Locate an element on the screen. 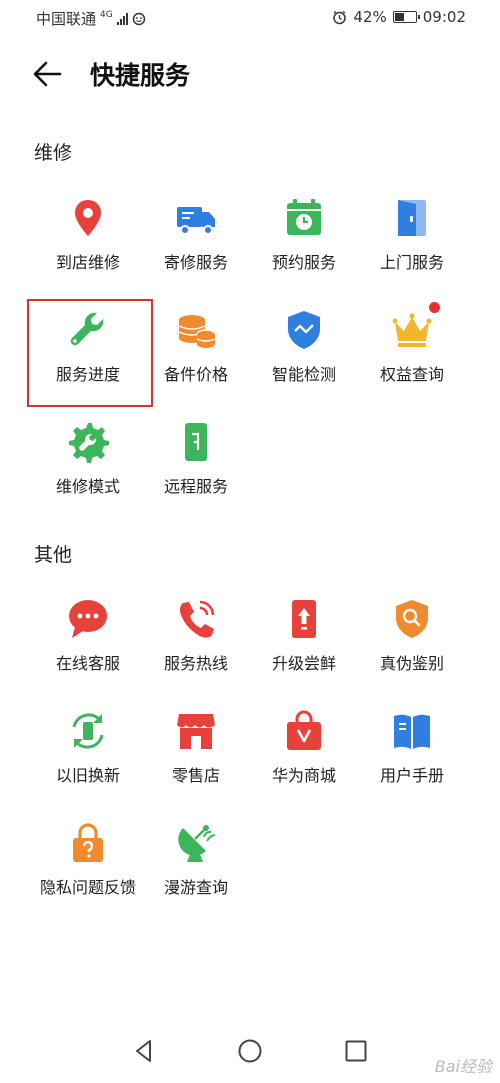  page-title: 快捷服务 is located at coordinates (140, 75).